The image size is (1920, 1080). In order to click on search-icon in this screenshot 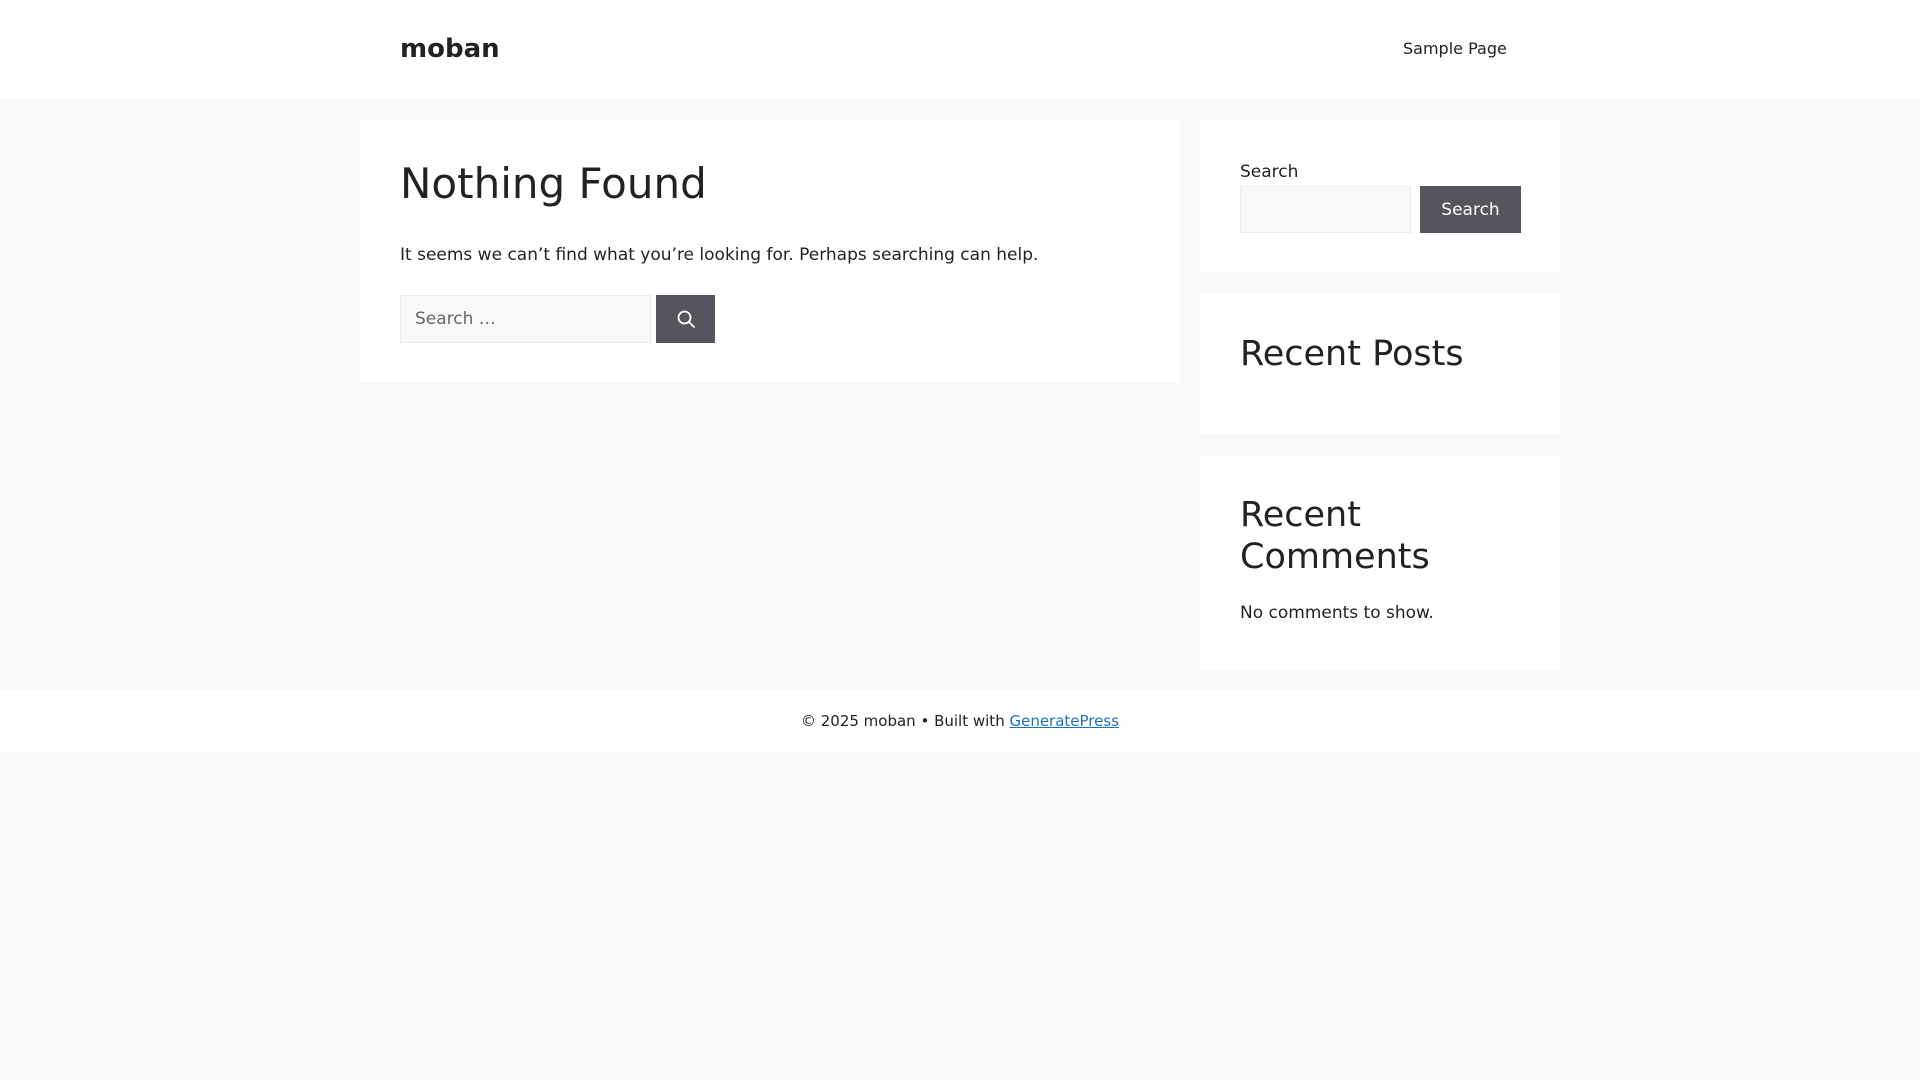, I will do `click(686, 319)`.